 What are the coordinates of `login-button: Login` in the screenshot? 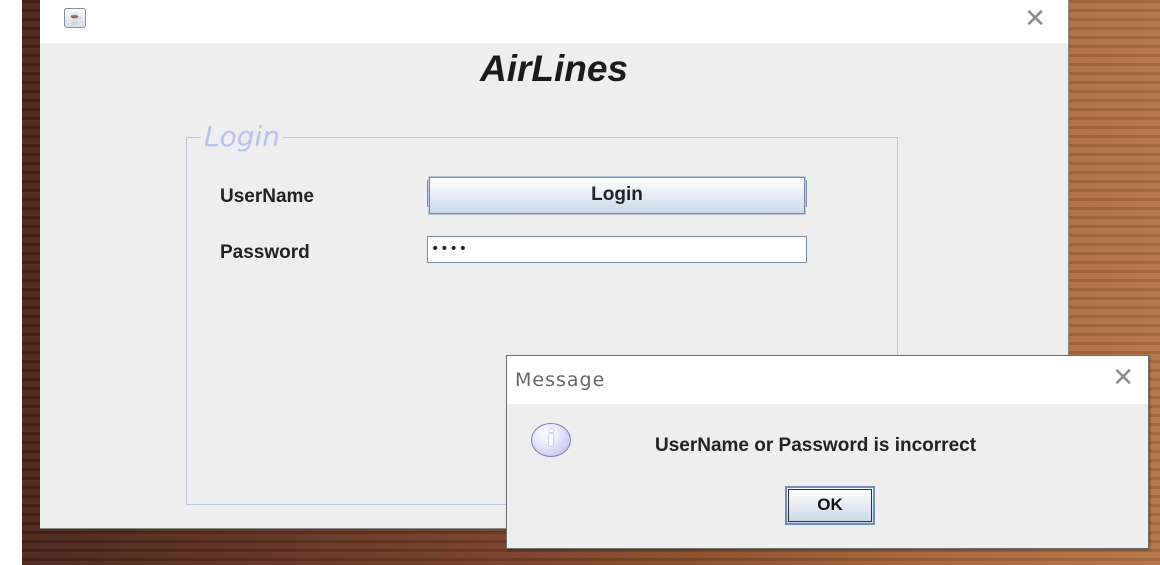 It's located at (617, 195).